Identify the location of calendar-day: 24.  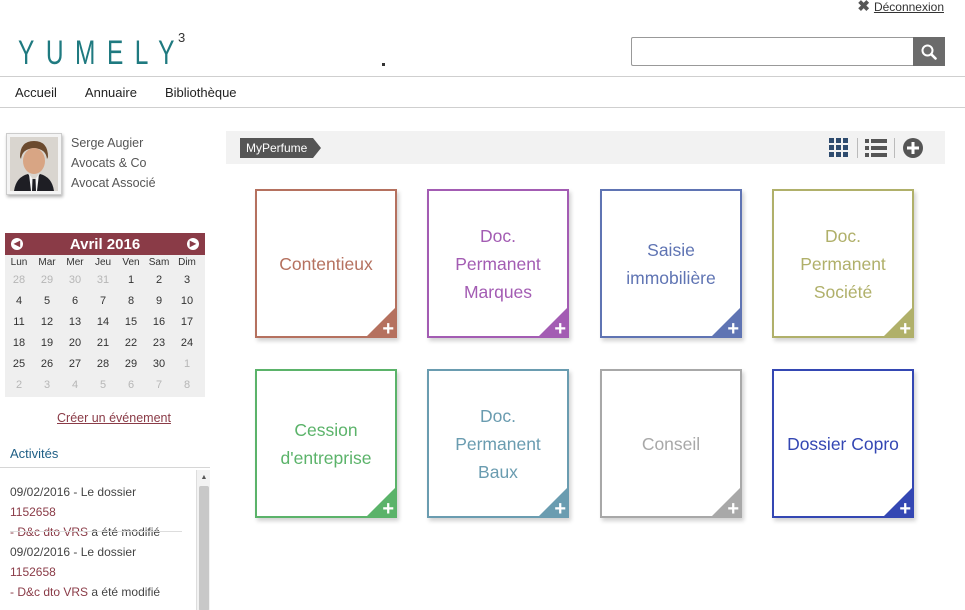
(187, 343).